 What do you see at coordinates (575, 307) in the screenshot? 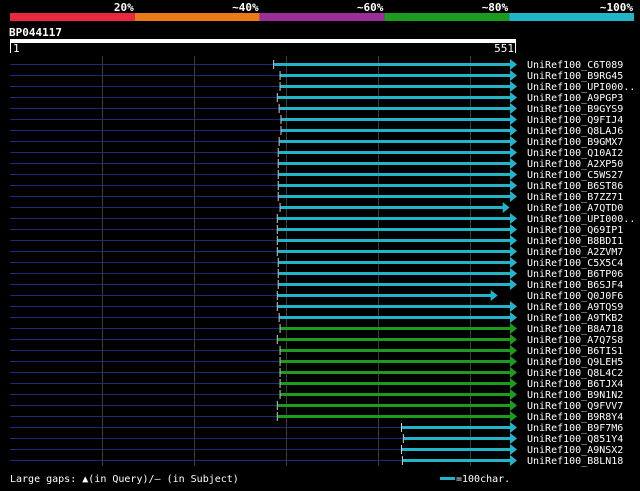
I see `hit-label: UniRef100_A9TQS9` at bounding box center [575, 307].